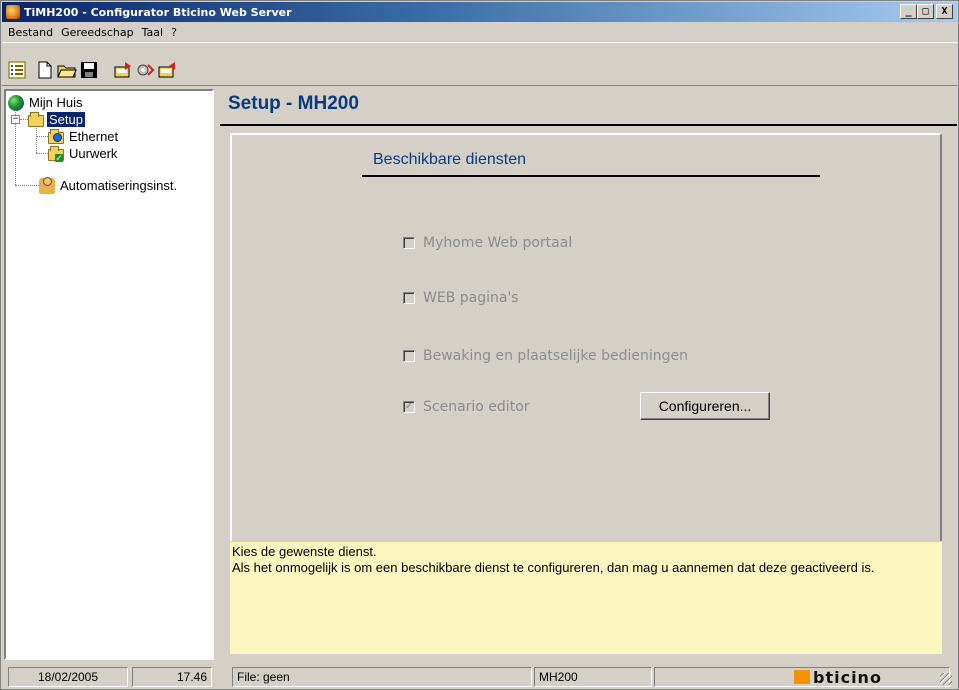 The height and width of the screenshot is (690, 959). I want to click on collapse-toggle: −, so click(15, 119).